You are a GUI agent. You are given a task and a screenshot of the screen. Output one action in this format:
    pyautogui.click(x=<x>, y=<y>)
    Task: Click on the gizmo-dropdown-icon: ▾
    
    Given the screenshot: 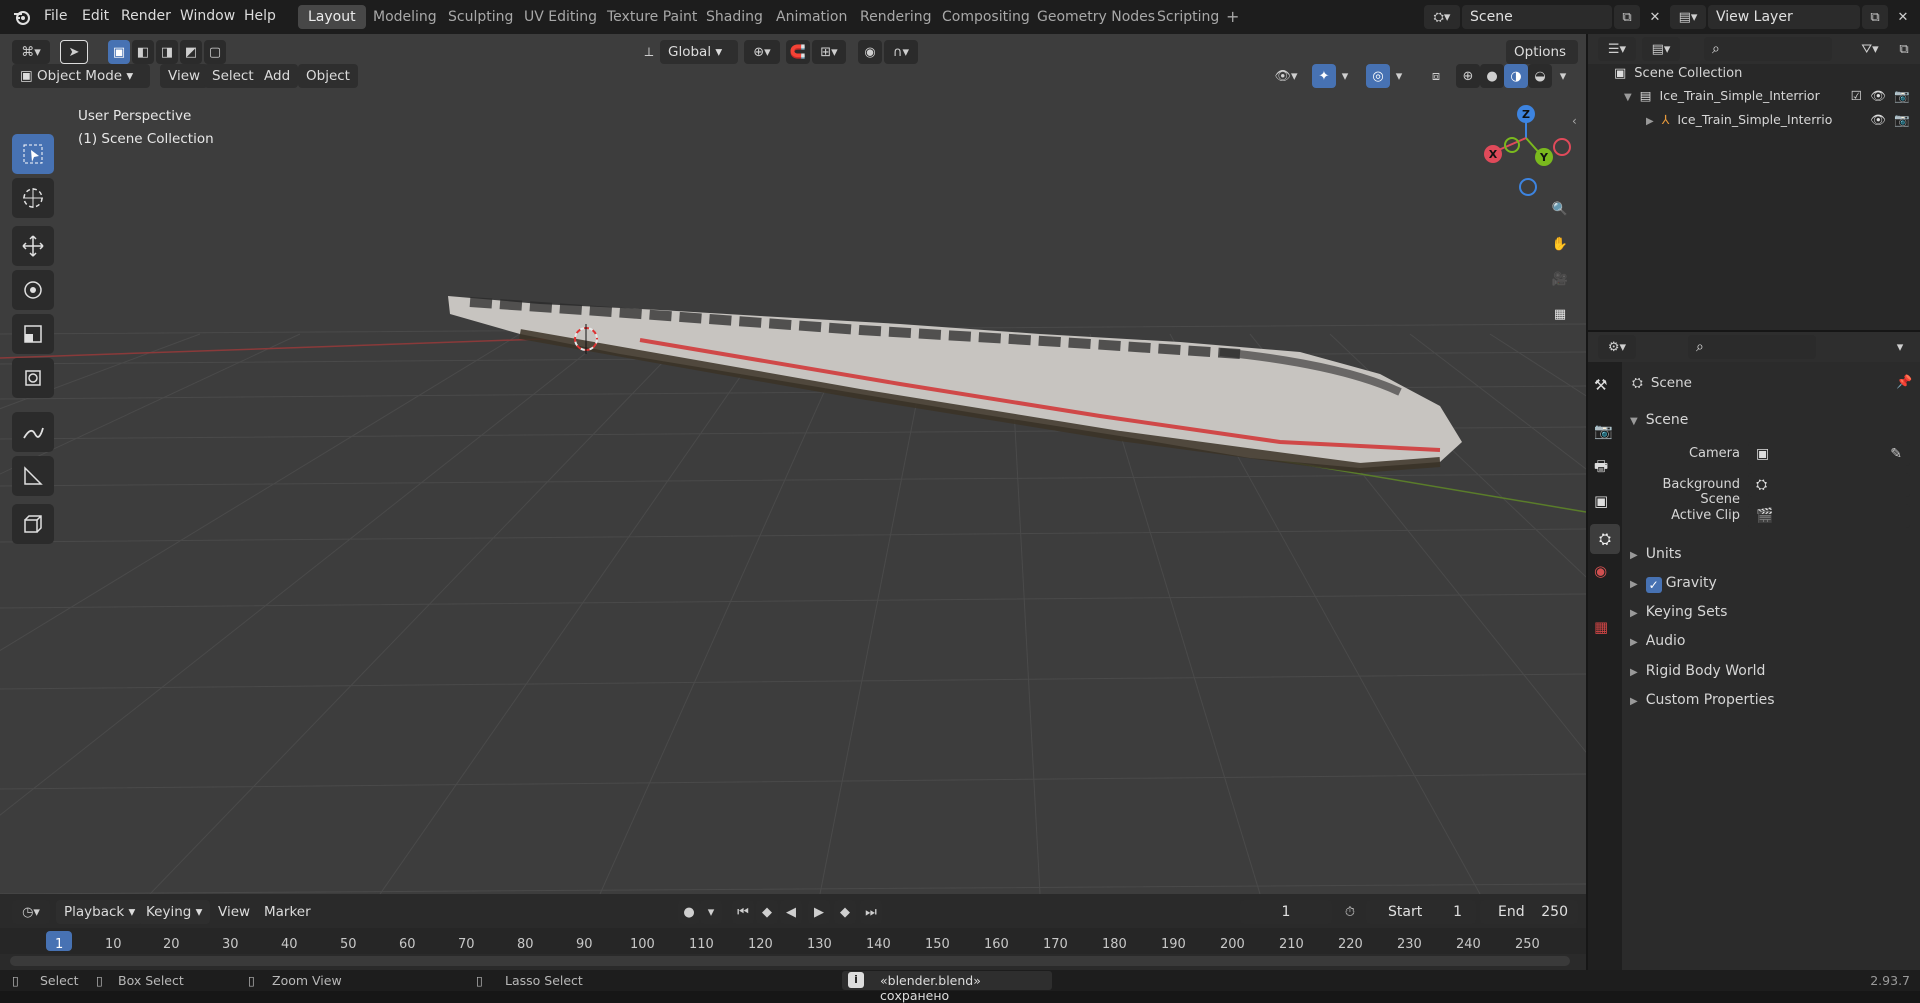 What is the action you would take?
    pyautogui.click(x=1345, y=76)
    